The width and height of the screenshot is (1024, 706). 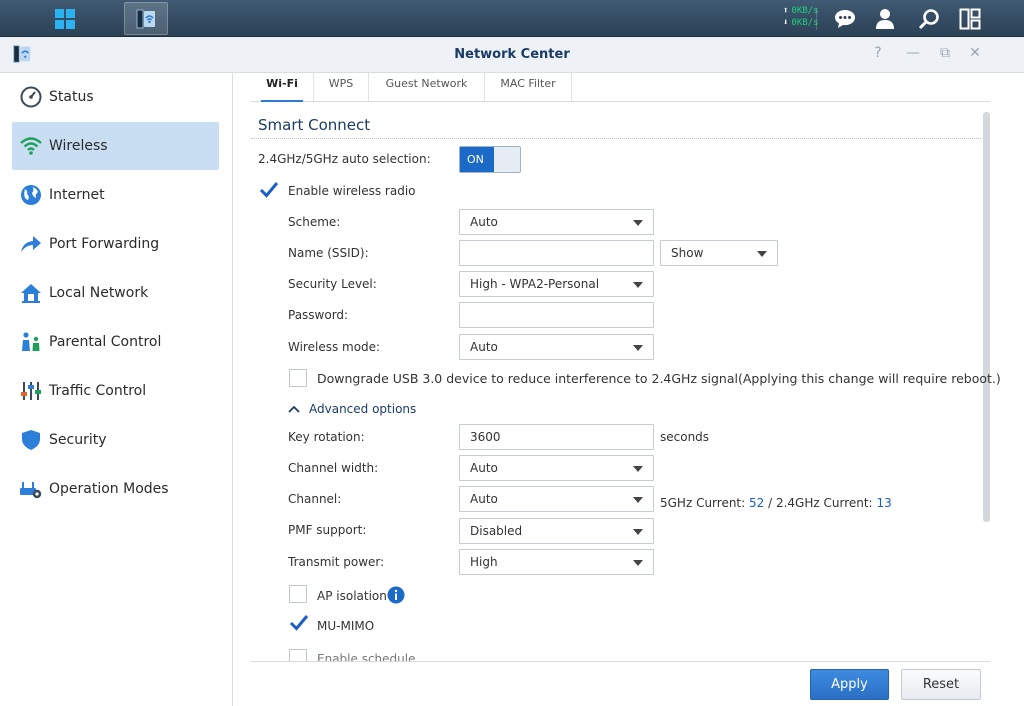 I want to click on wifi-icon, so click(x=31, y=146).